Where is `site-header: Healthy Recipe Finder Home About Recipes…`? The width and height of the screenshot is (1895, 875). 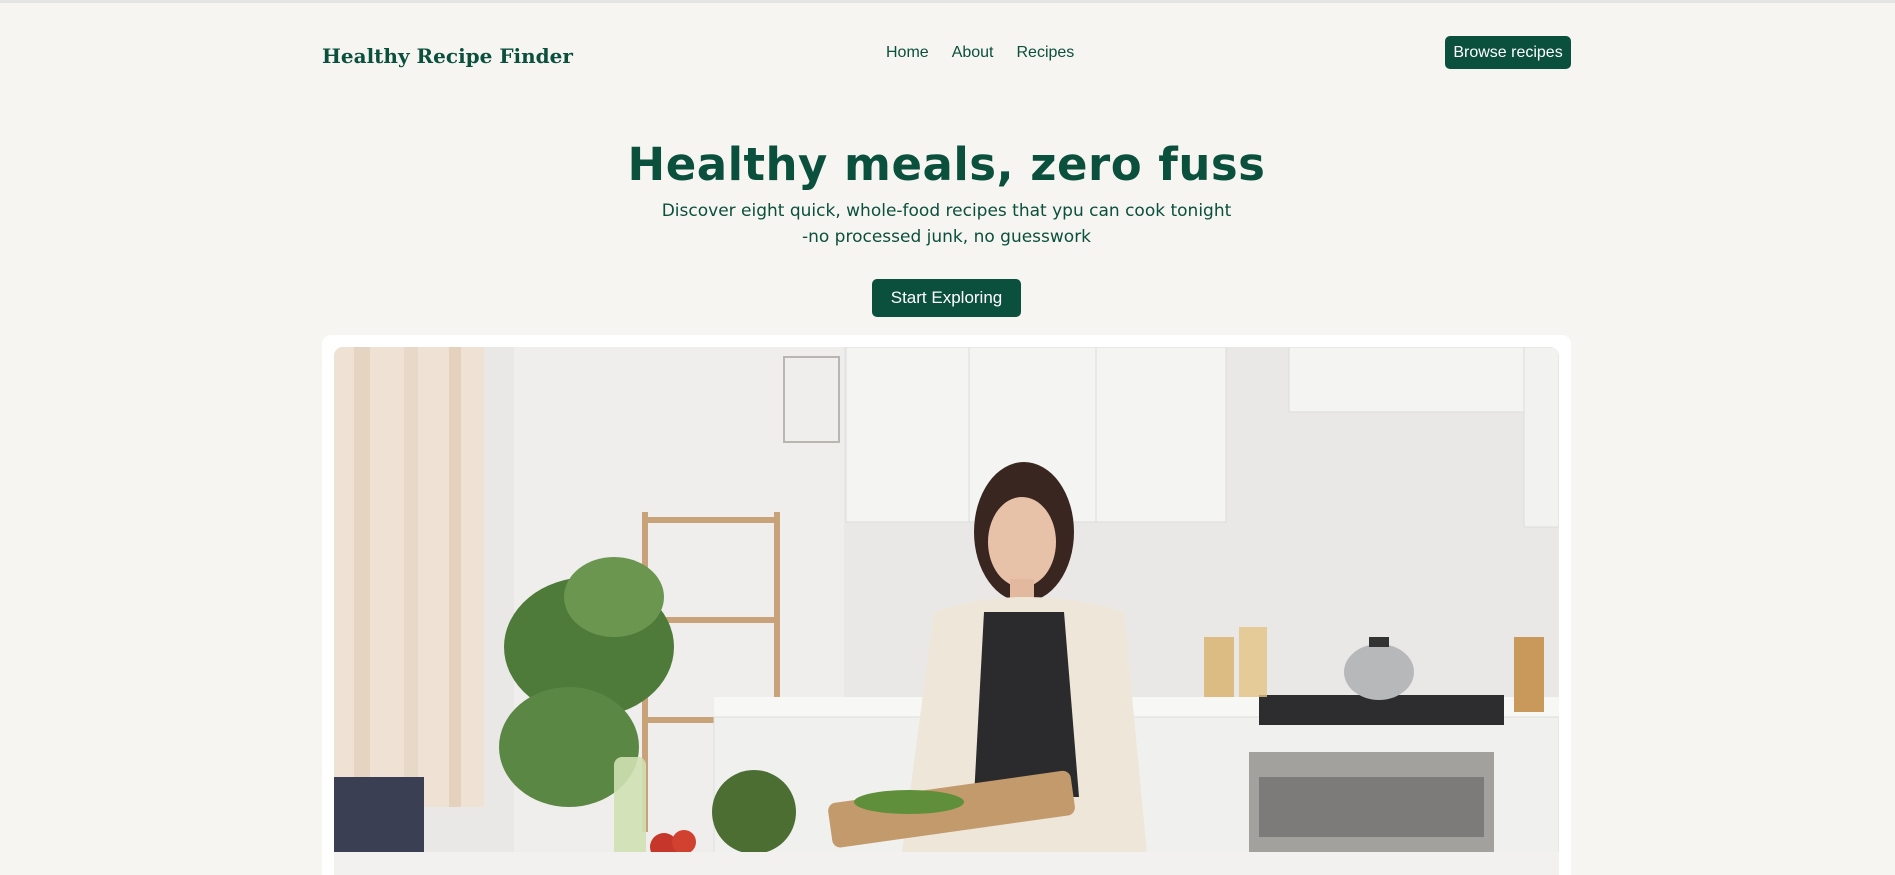
site-header: Healthy Recipe Finder Home About Recipes… is located at coordinates (946, 53).